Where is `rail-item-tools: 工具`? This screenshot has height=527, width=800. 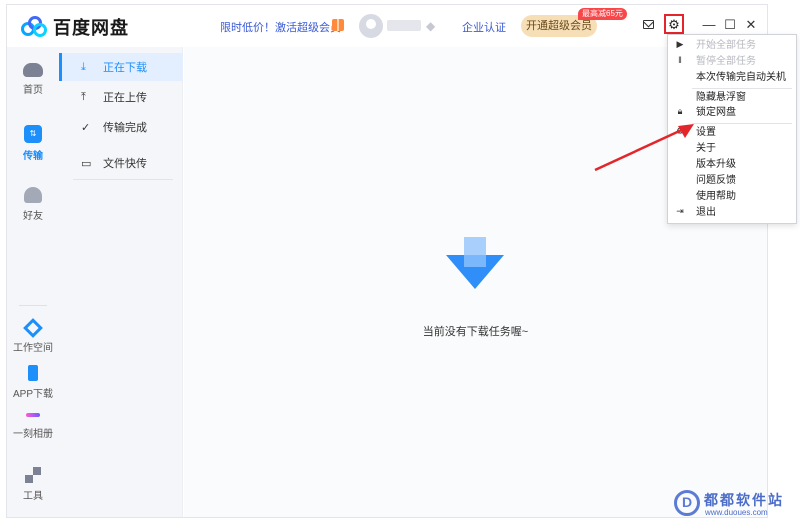
rail-item-tools: 工具 is located at coordinates (33, 484).